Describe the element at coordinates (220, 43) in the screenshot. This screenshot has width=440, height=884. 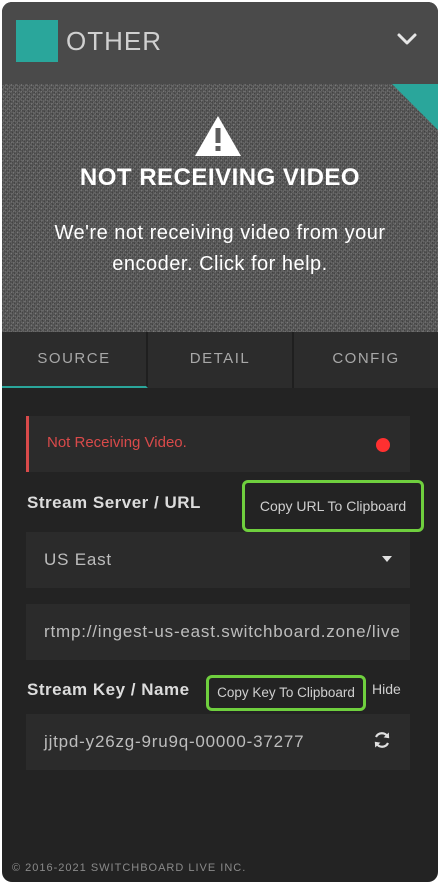
I see `panel-header: OTHER` at that location.